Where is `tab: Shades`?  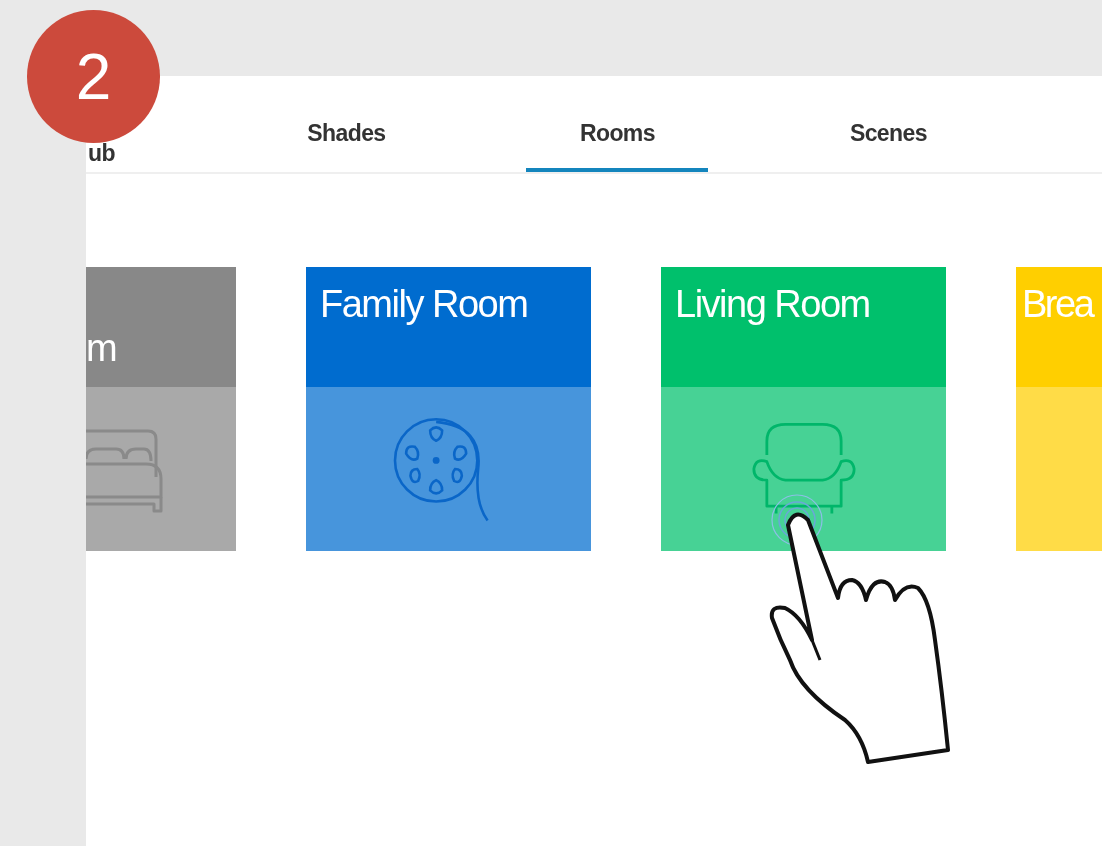
tab: Shades is located at coordinates (346, 124).